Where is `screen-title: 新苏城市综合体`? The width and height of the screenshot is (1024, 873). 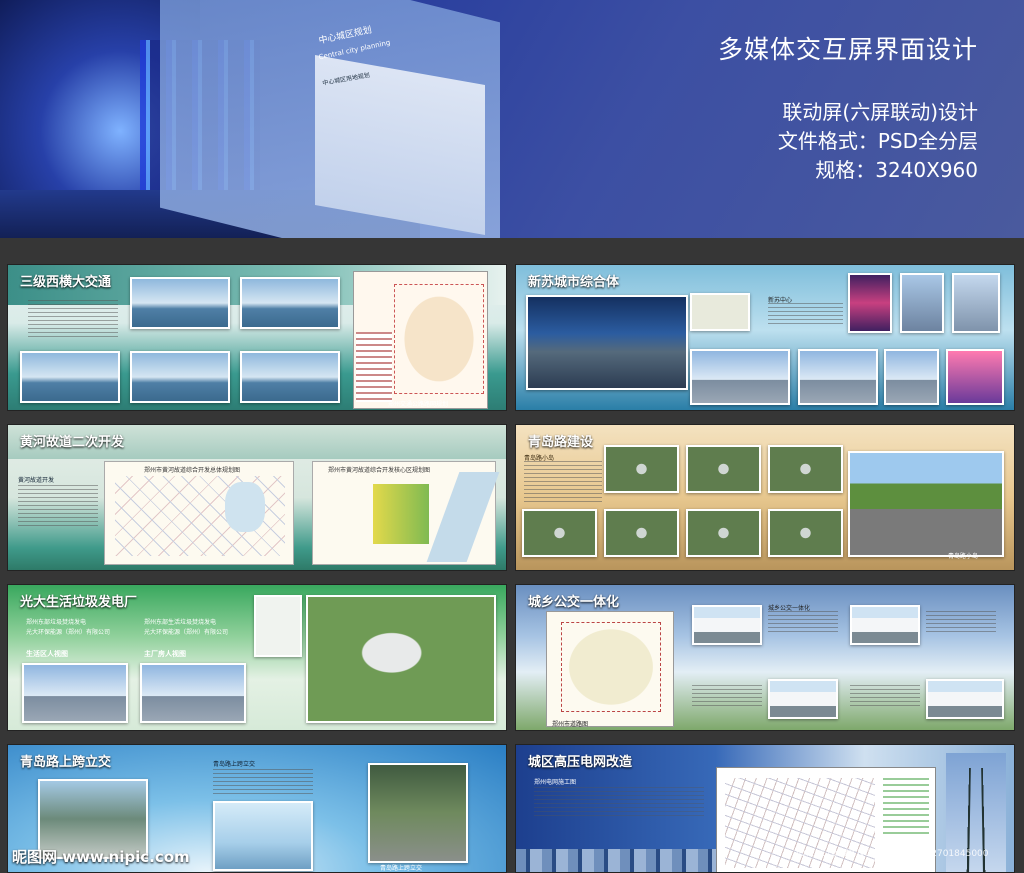
screen-title: 新苏城市综合体 is located at coordinates (574, 282).